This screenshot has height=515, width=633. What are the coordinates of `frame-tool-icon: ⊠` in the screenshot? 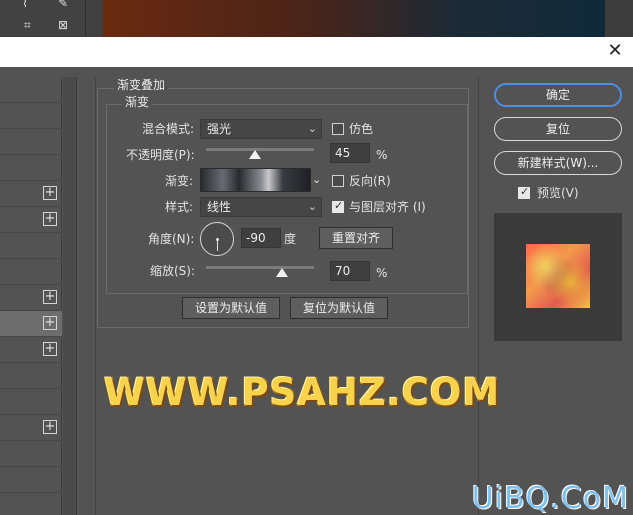 It's located at (67, 26).